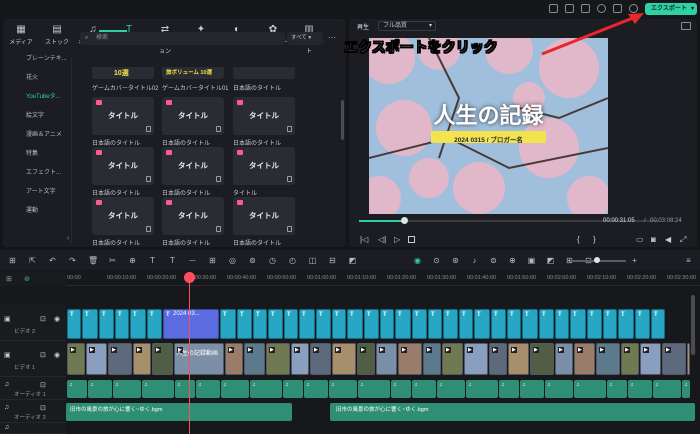  Describe the element at coordinates (182, 38) in the screenshot. I see `search-input: ⌕ 検索` at that location.